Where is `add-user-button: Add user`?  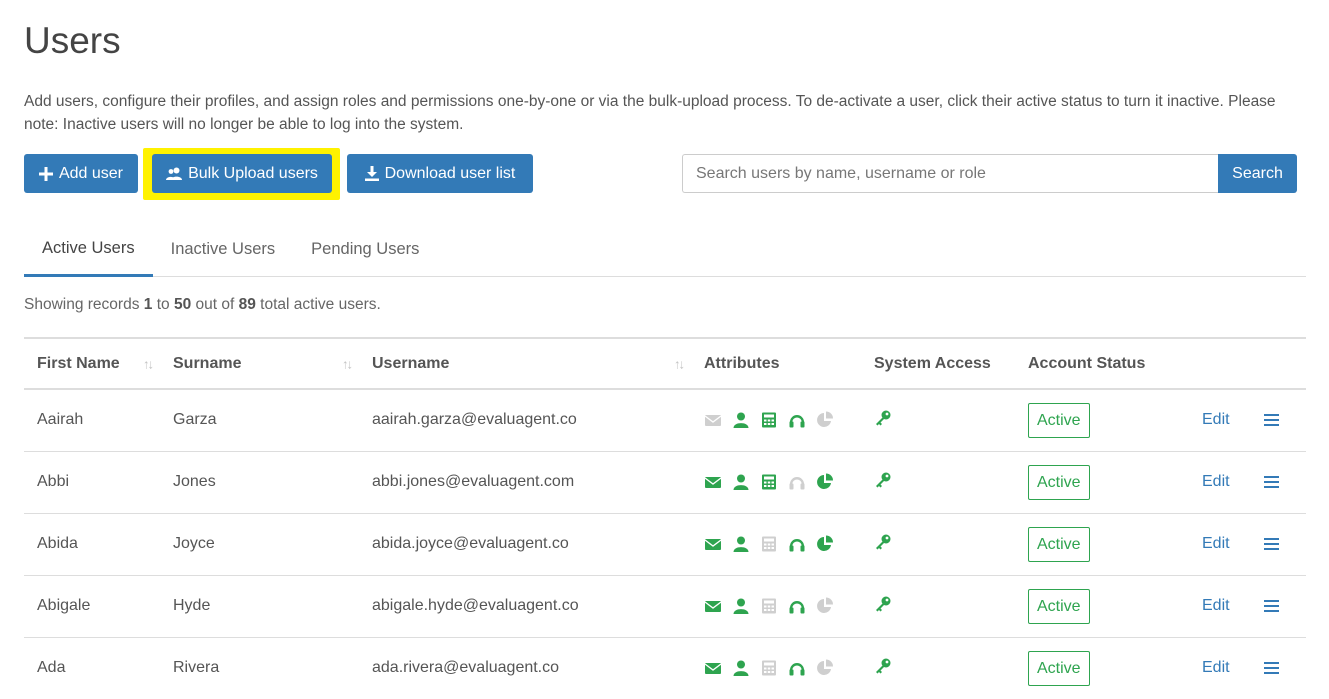 add-user-button: Add user is located at coordinates (81, 173).